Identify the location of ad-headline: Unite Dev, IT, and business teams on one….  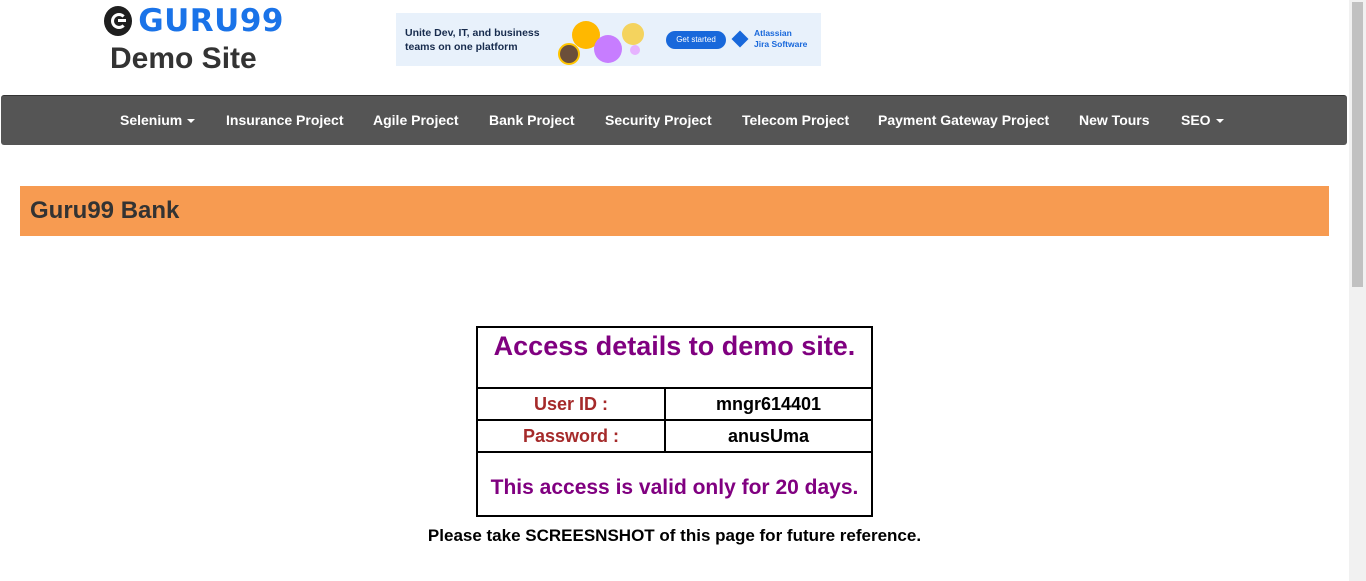
(472, 40).